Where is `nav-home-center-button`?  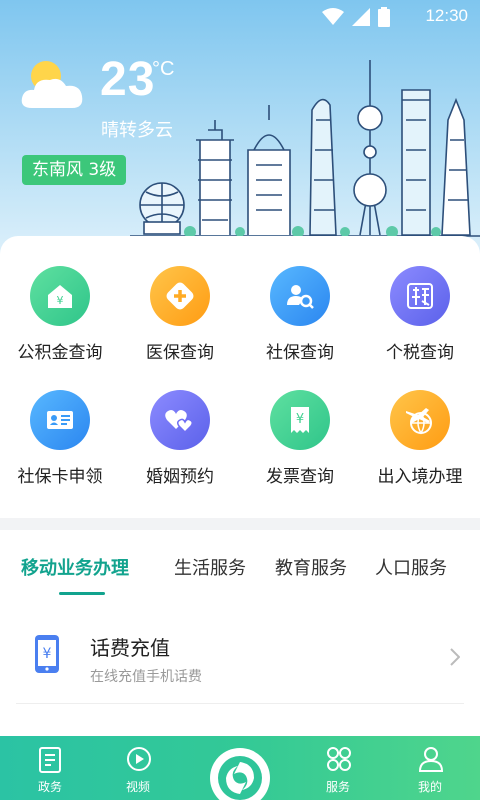
nav-home-center-button is located at coordinates (240, 774).